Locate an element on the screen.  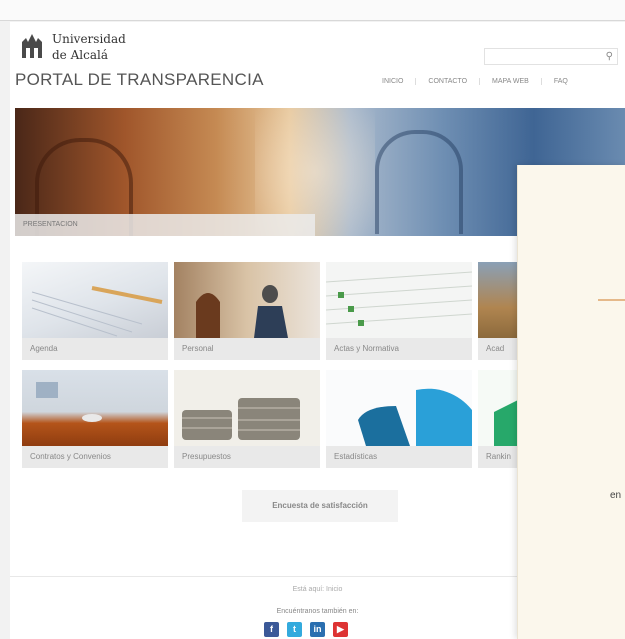
tile-actas-label: Actas y Normativa is located at coordinates (399, 349).